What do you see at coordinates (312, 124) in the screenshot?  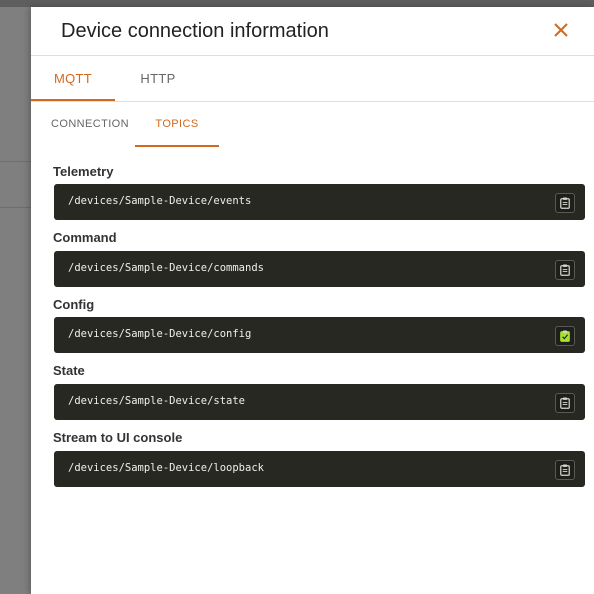 I see `info-subtabs: CONNECTION TOPICS` at bounding box center [312, 124].